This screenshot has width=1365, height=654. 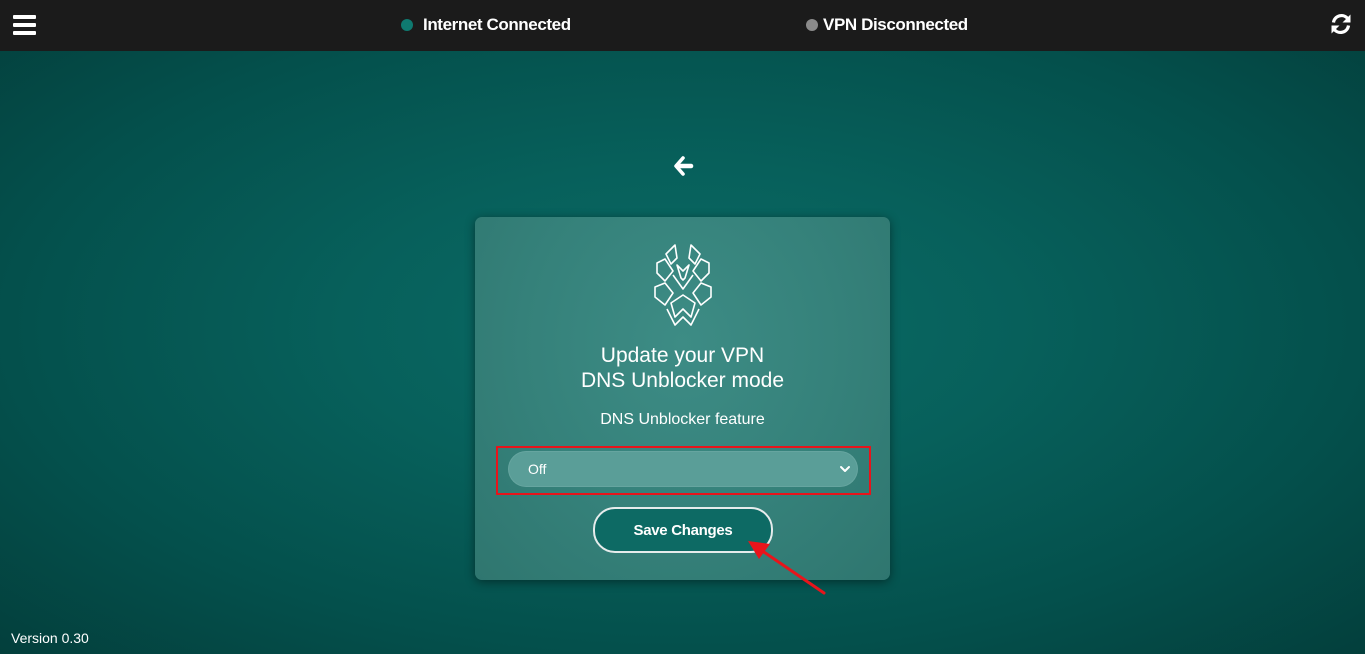 What do you see at coordinates (684, 166) in the screenshot?
I see `arrow-left-icon` at bounding box center [684, 166].